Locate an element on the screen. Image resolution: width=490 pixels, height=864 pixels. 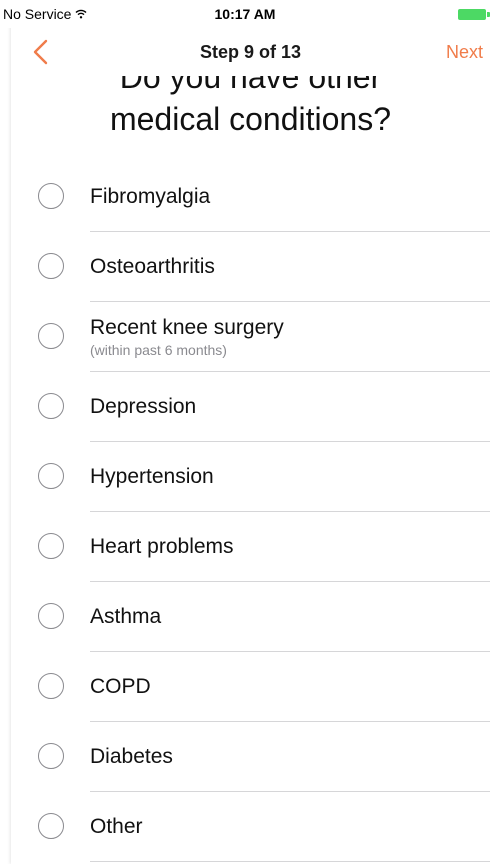
option-text: COPD is located at coordinates (120, 687).